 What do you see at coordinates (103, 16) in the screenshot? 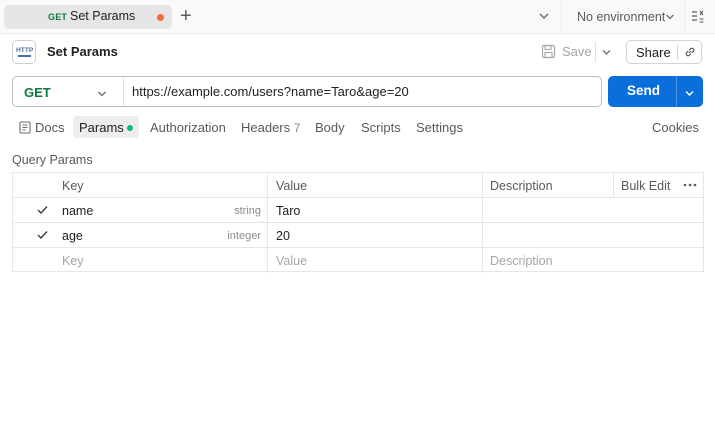
I see `request-tab-title: Set Params` at bounding box center [103, 16].